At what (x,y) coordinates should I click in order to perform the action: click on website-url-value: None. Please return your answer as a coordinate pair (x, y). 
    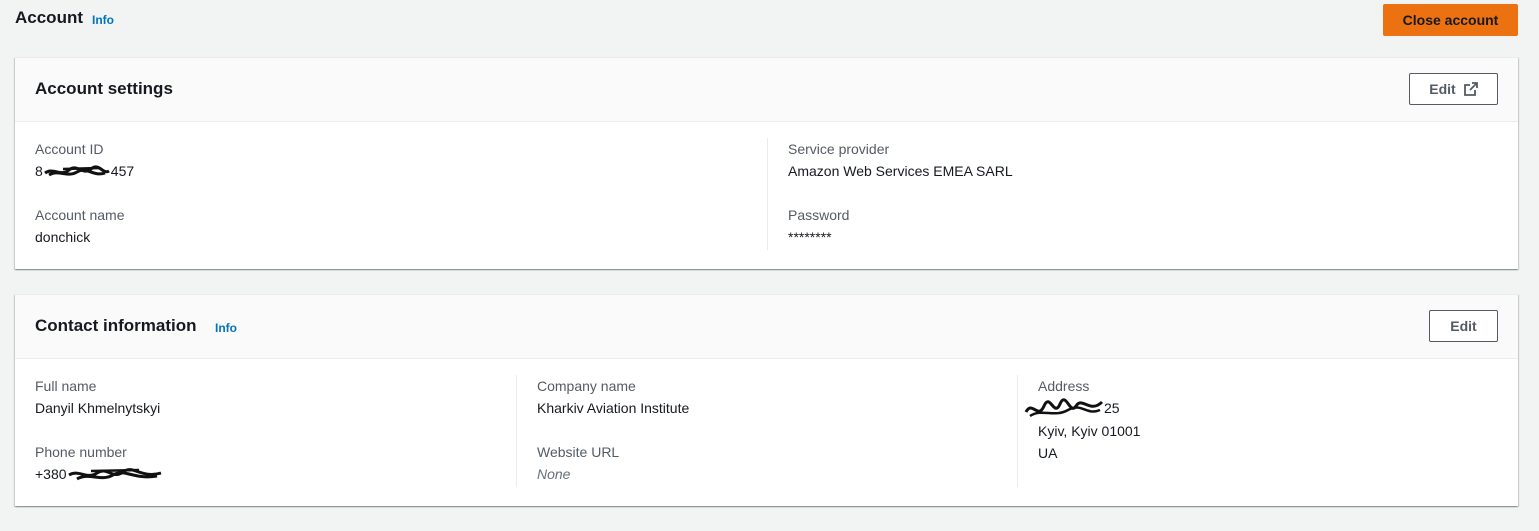
    Looking at the image, I should click on (554, 474).